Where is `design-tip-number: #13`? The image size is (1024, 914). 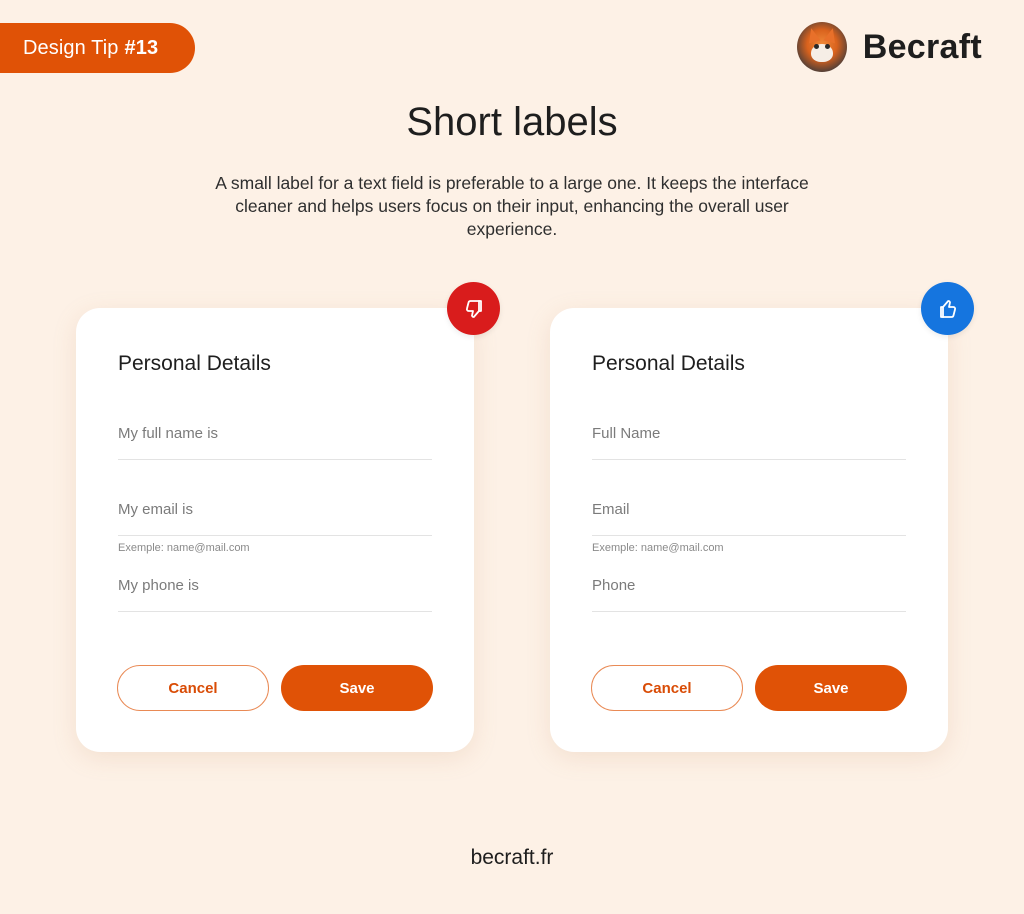
design-tip-number: #13 is located at coordinates (141, 47).